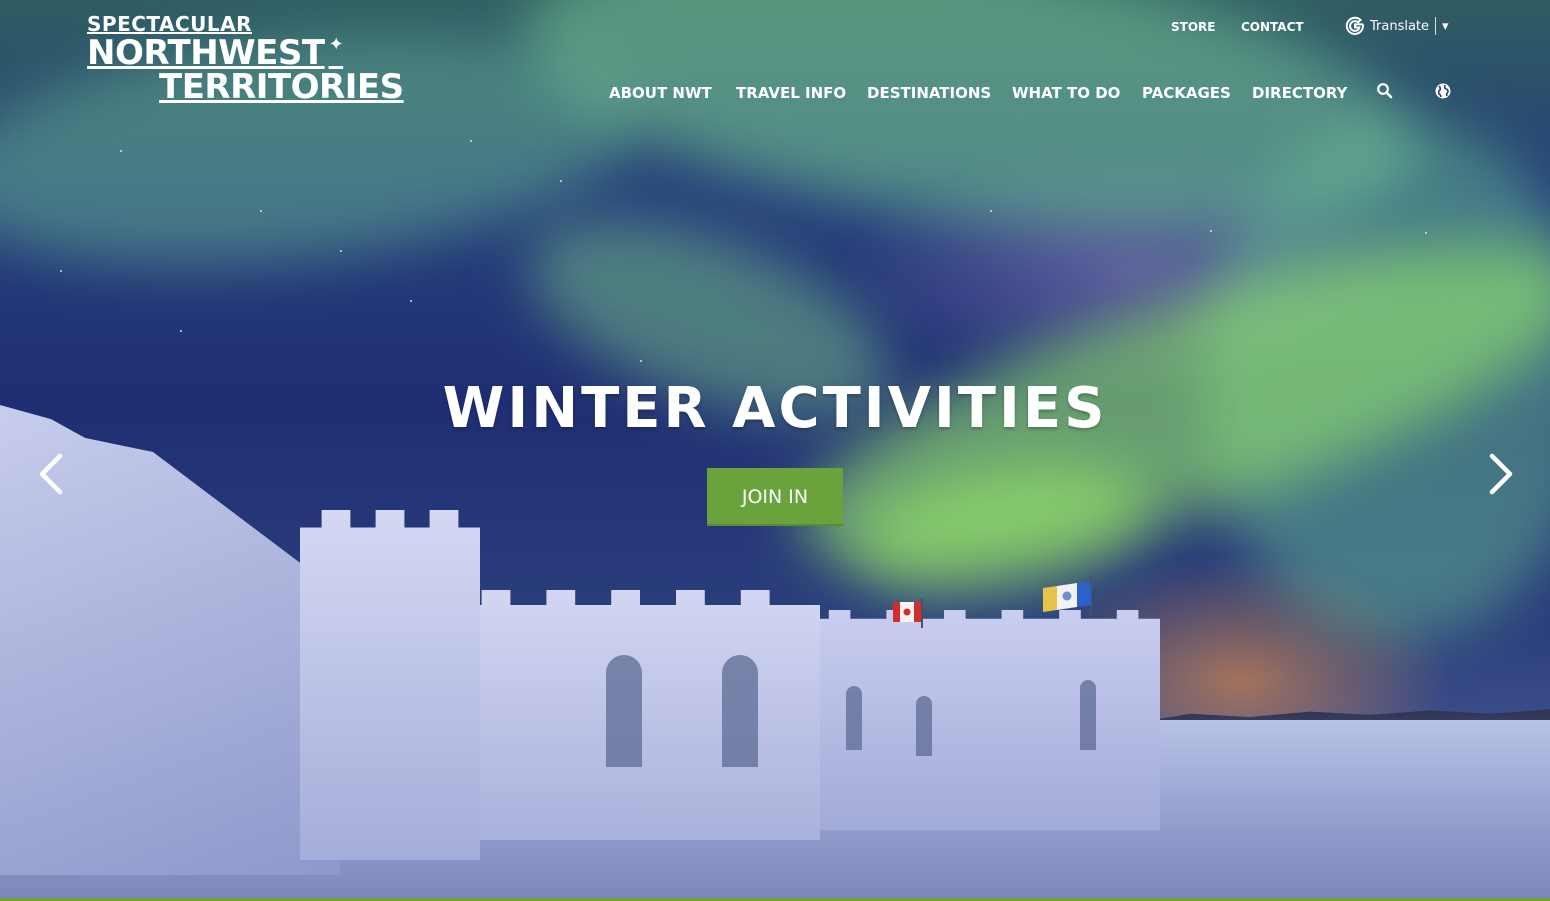  Describe the element at coordinates (1272, 27) in the screenshot. I see `contact-link: CONTACT` at that location.